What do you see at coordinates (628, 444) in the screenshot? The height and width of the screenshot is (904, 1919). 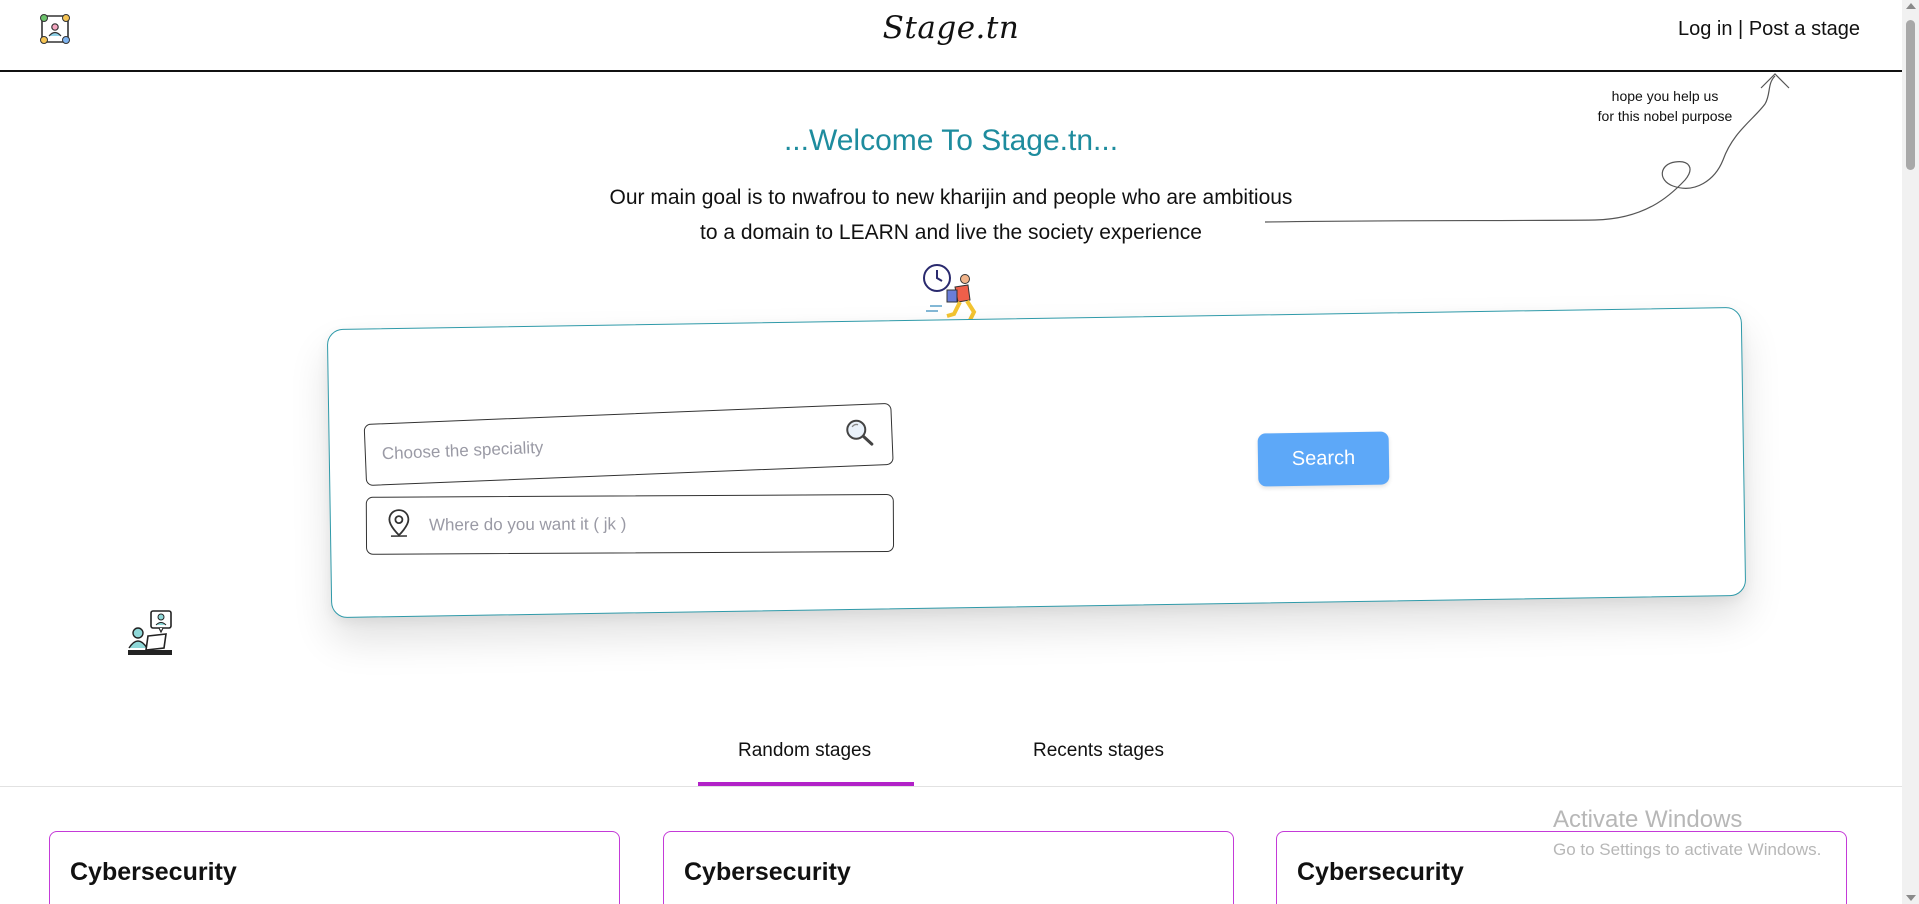 I see `speciality-input: Choose the speciality` at bounding box center [628, 444].